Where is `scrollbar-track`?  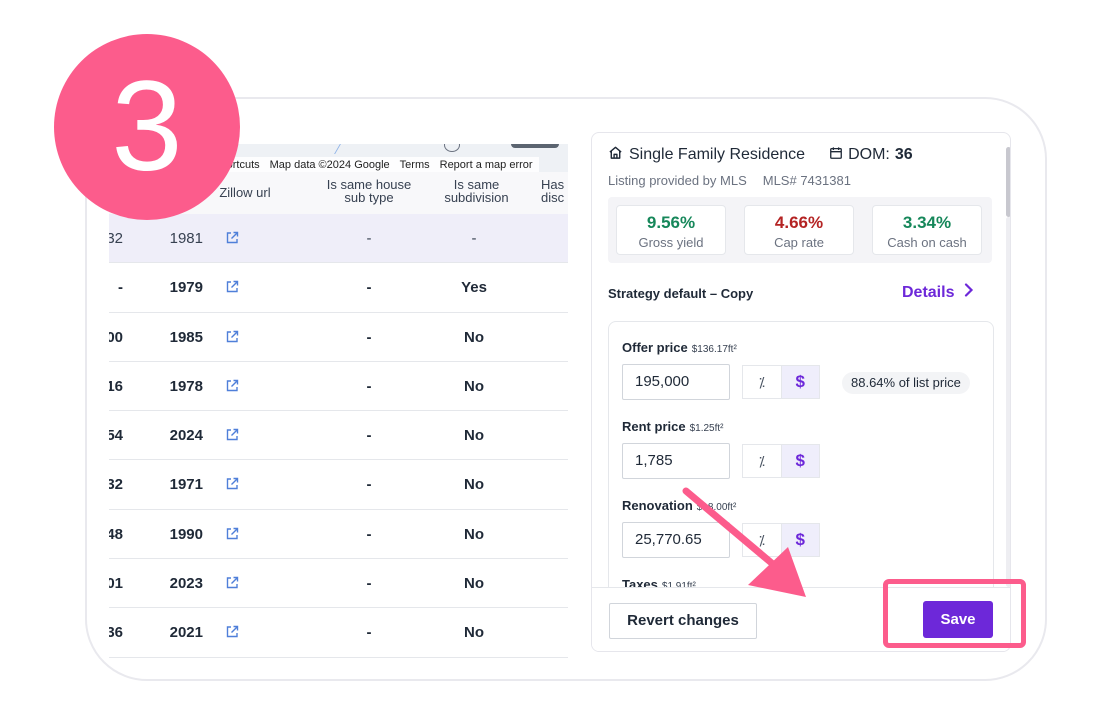 scrollbar-track is located at coordinates (1008, 402).